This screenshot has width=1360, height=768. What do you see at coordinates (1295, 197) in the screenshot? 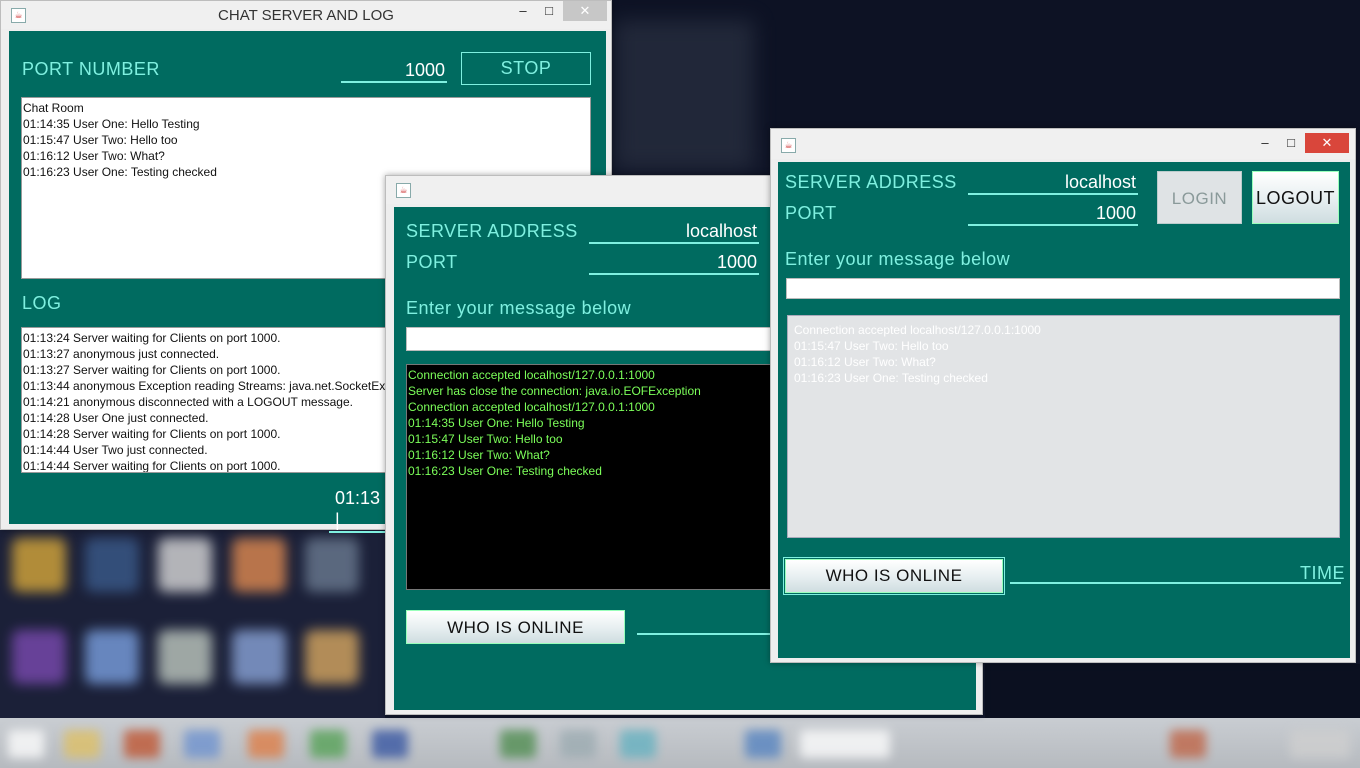
I see `logout-button: LOGOUT` at bounding box center [1295, 197].